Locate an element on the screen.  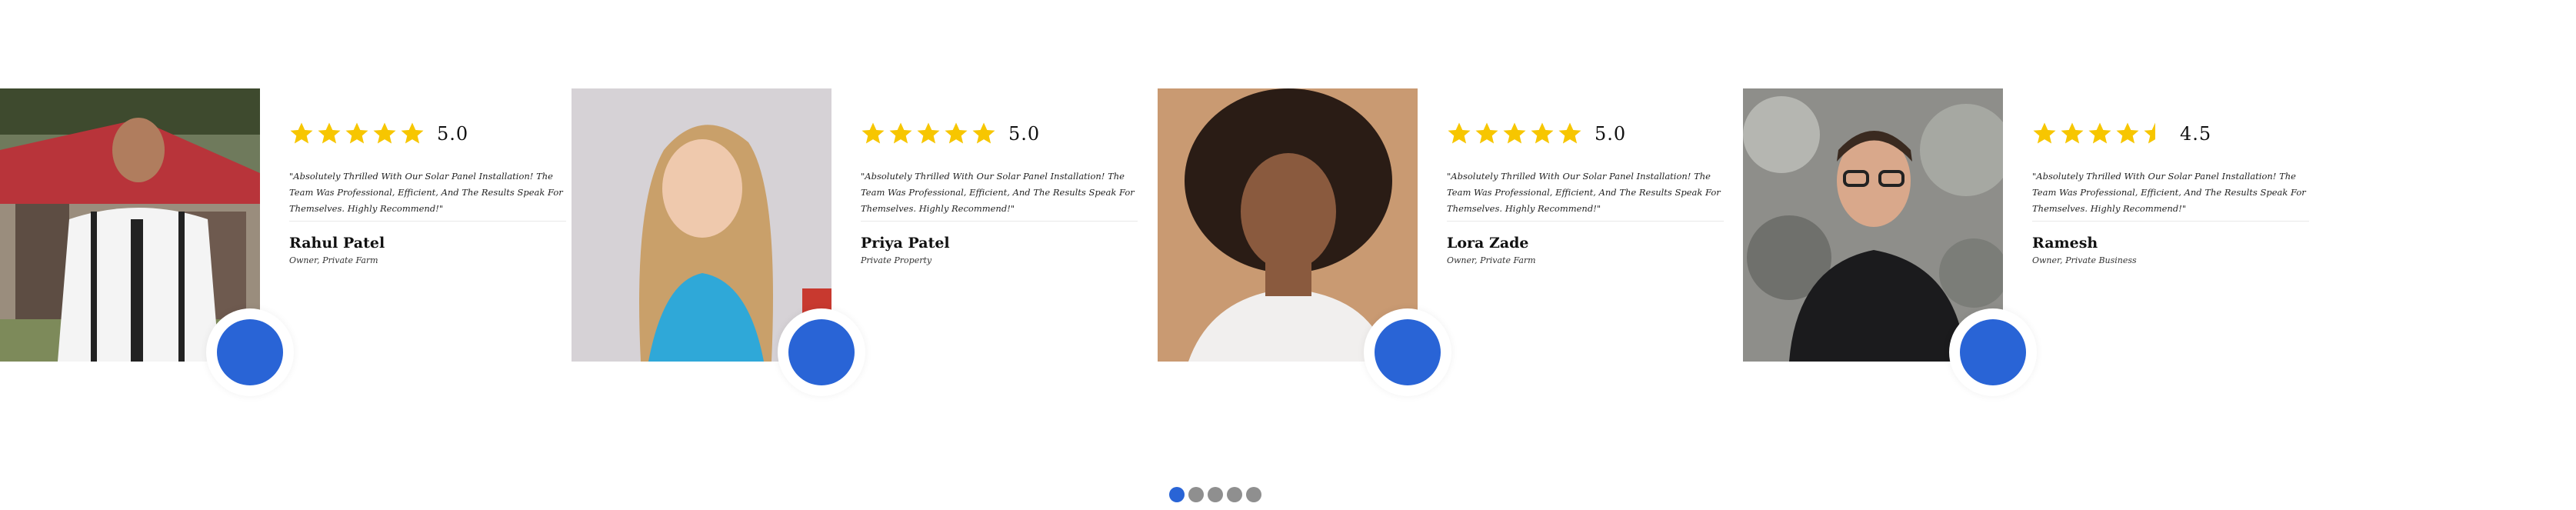
carousel-pagination is located at coordinates (1215, 495).